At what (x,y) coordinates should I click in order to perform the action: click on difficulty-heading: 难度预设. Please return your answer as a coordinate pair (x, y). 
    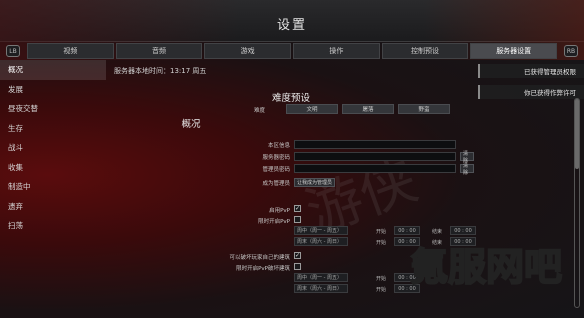
    Looking at the image, I should click on (290, 98).